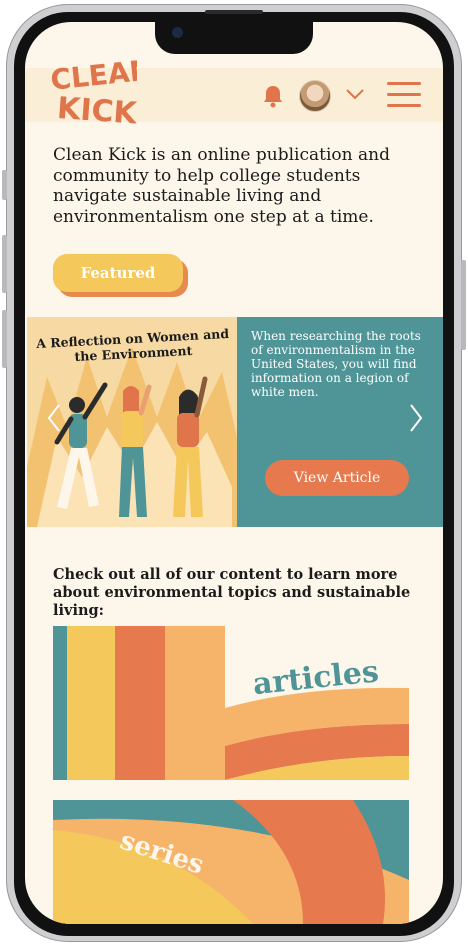 The width and height of the screenshot is (468, 947). Describe the element at coordinates (96, 109) in the screenshot. I see `logo-lettering-2: KICK` at that location.